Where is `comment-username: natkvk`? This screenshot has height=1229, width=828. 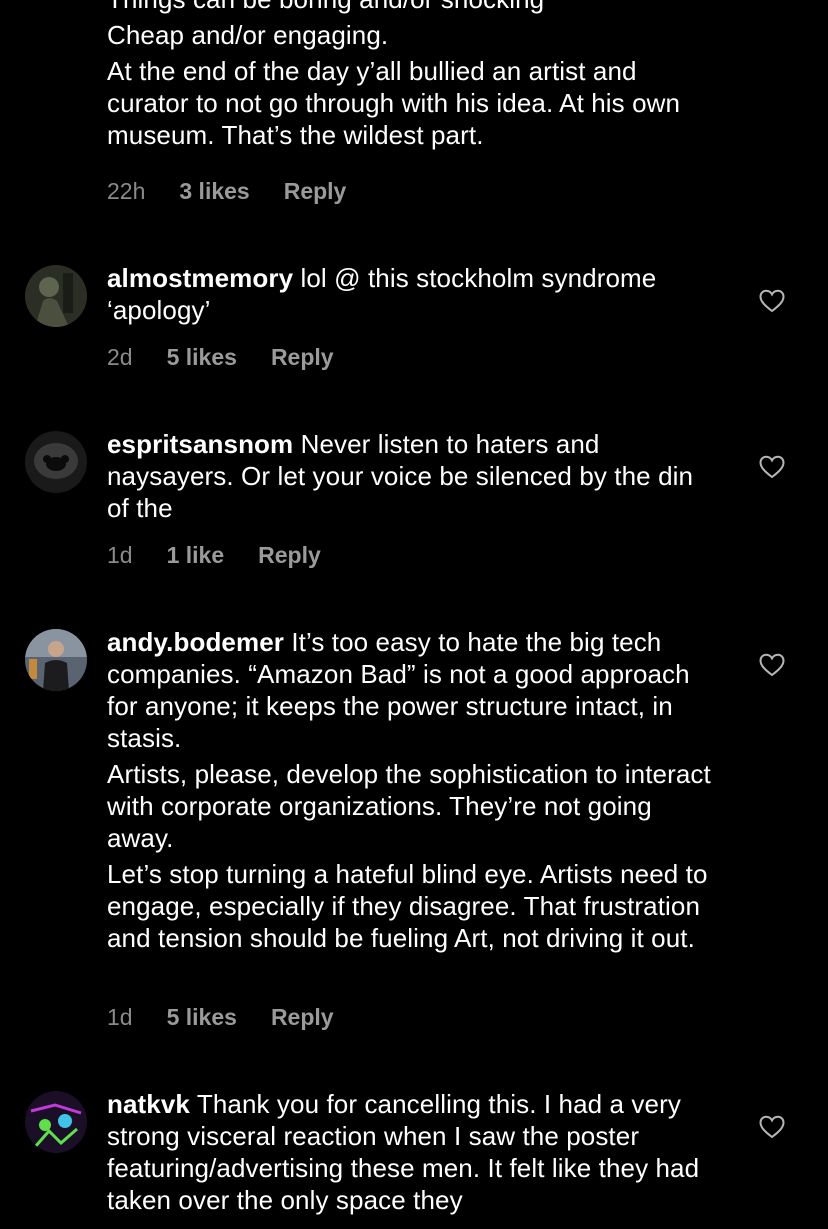 comment-username: natkvk is located at coordinates (148, 1104).